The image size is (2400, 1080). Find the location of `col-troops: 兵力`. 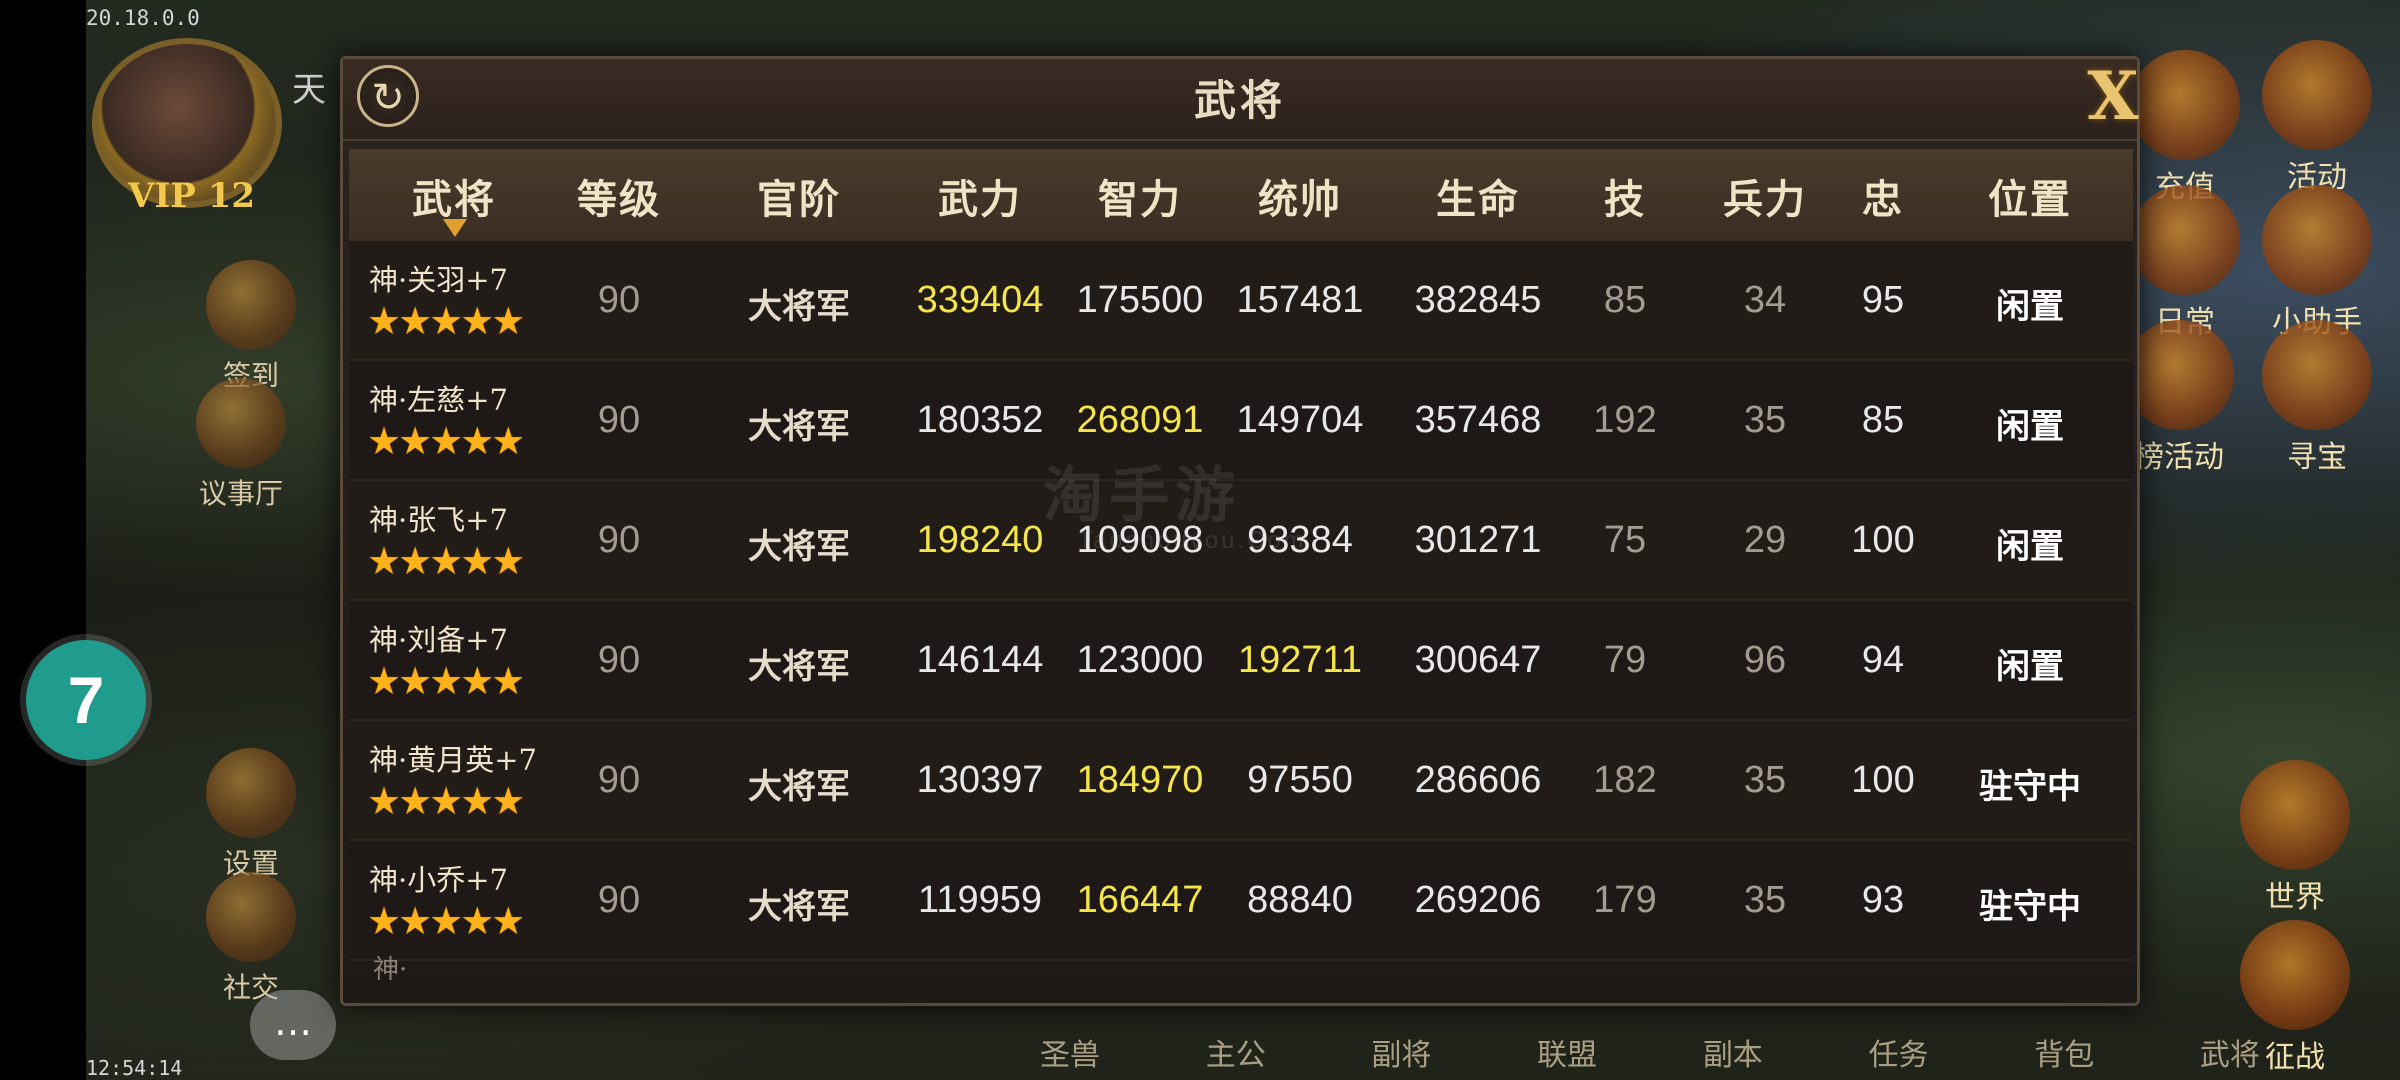

col-troops: 兵力 is located at coordinates (1765, 196).